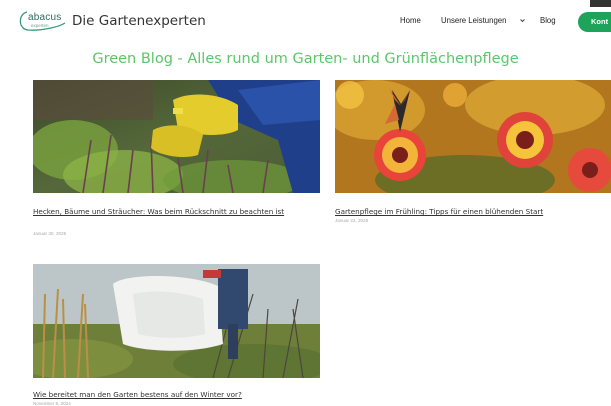 This screenshot has width=611, height=406. What do you see at coordinates (352, 220) in the screenshot?
I see `post-date: Januar 23, 2025` at bounding box center [352, 220].